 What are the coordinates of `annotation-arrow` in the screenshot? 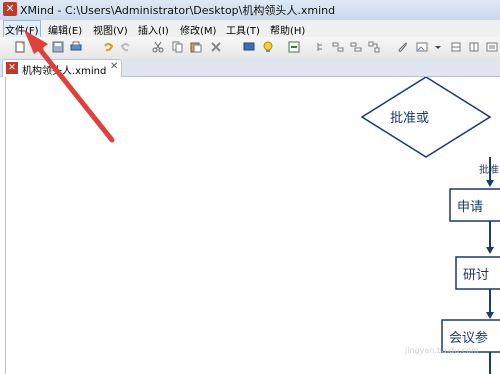 It's located at (69, 86).